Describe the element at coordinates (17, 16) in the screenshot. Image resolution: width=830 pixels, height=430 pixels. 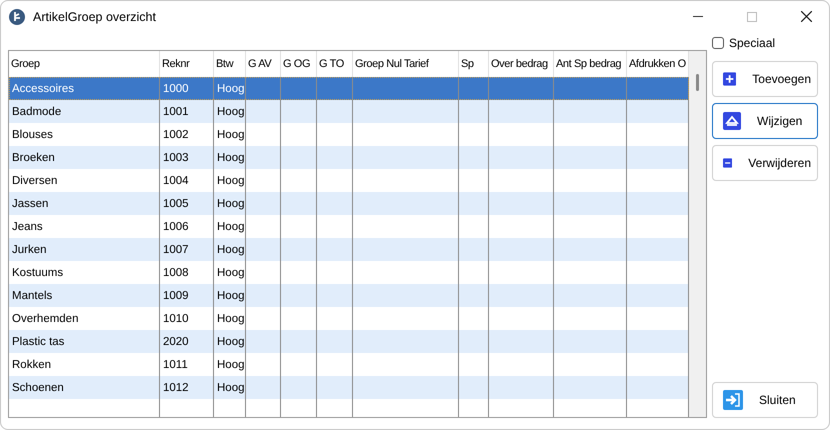
I see `app-logo-icon` at that location.